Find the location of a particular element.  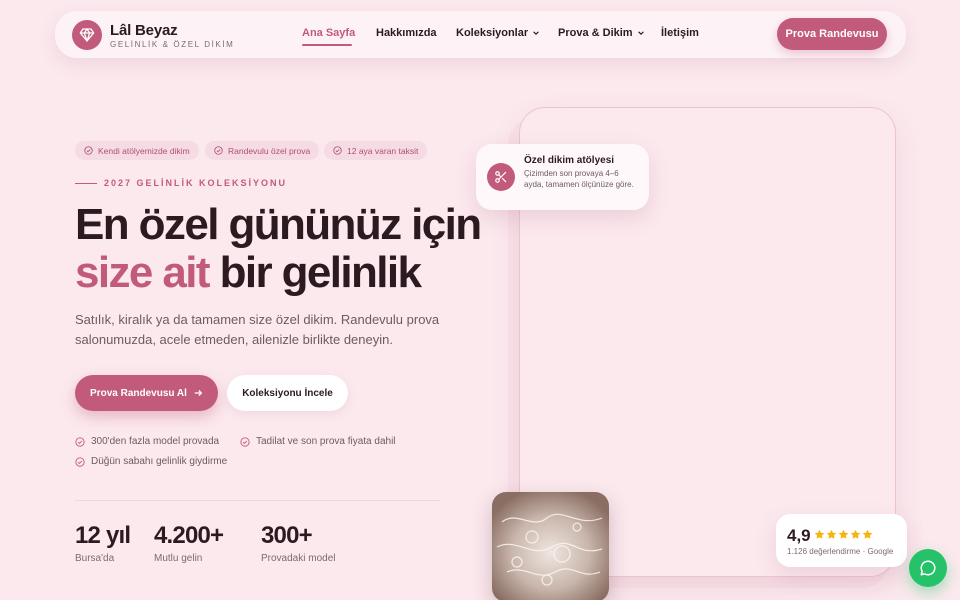

benefit-label: 300'den fazla model provada is located at coordinates (155, 441).